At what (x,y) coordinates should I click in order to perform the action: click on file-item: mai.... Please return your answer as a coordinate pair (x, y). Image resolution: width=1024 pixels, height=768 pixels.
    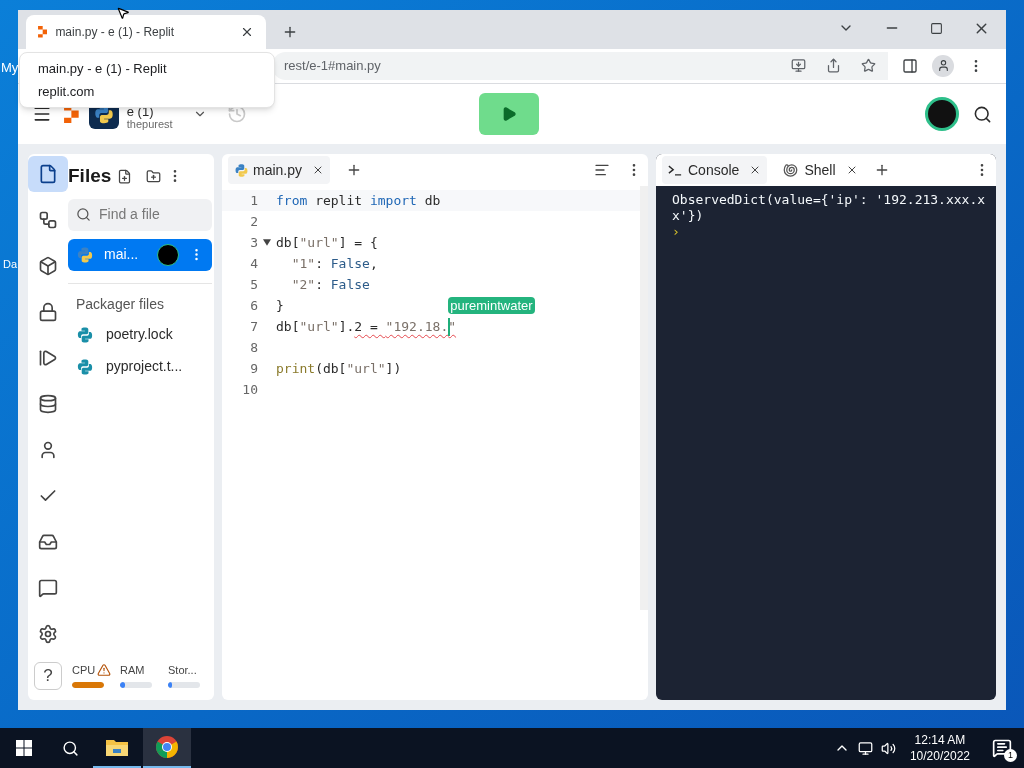
    Looking at the image, I should click on (140, 254).